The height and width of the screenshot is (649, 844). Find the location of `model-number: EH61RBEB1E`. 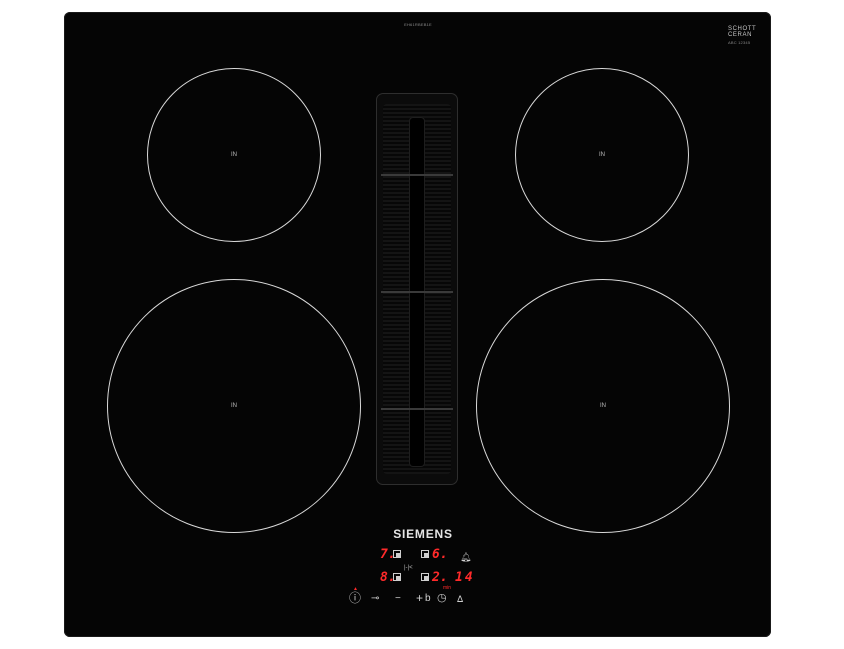

model-number: EH61RBEB1E is located at coordinates (418, 24).